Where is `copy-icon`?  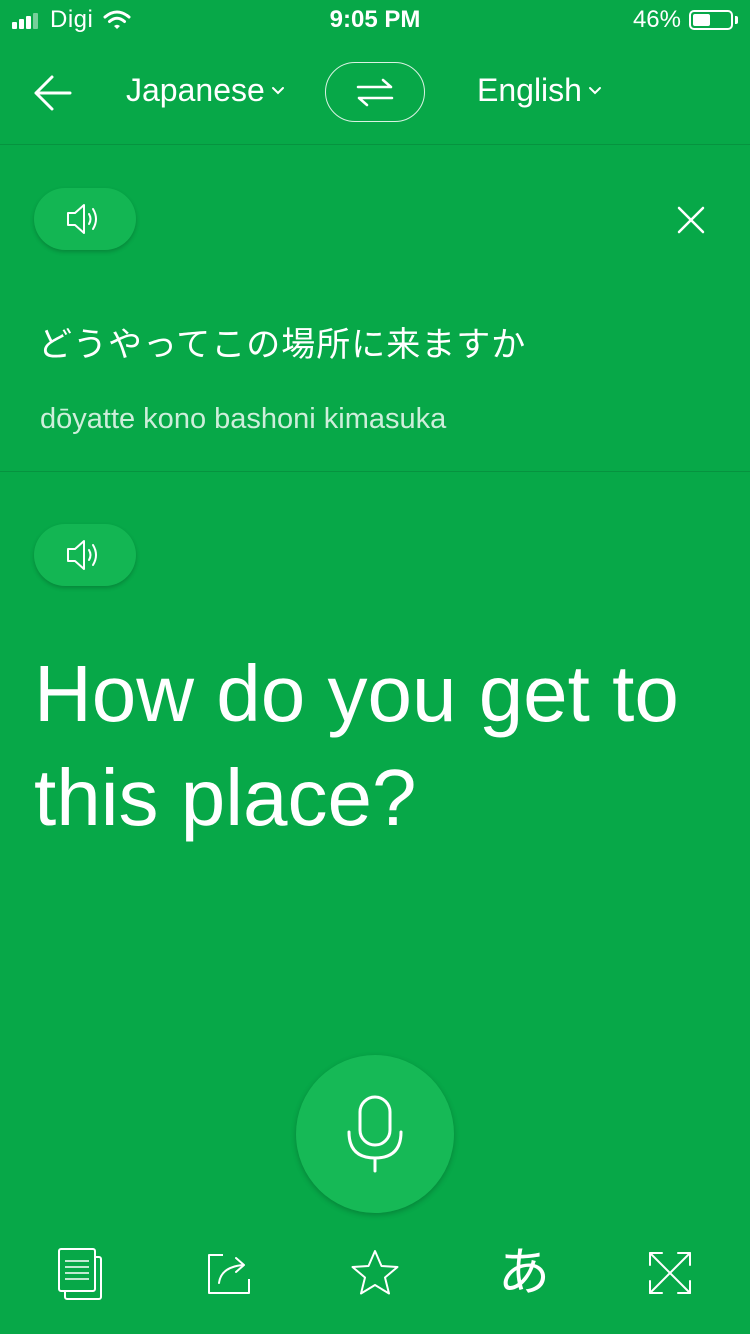
copy-icon is located at coordinates (80, 1274).